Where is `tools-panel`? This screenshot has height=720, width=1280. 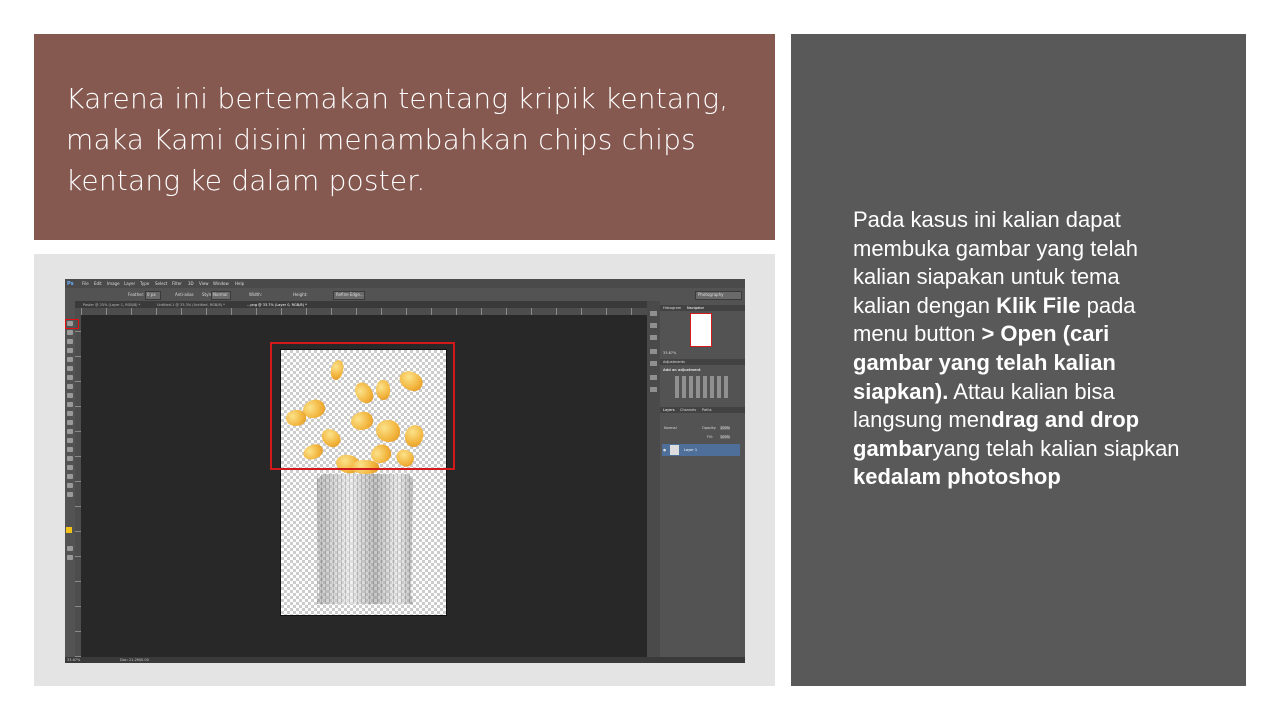
tools-panel is located at coordinates (70, 479).